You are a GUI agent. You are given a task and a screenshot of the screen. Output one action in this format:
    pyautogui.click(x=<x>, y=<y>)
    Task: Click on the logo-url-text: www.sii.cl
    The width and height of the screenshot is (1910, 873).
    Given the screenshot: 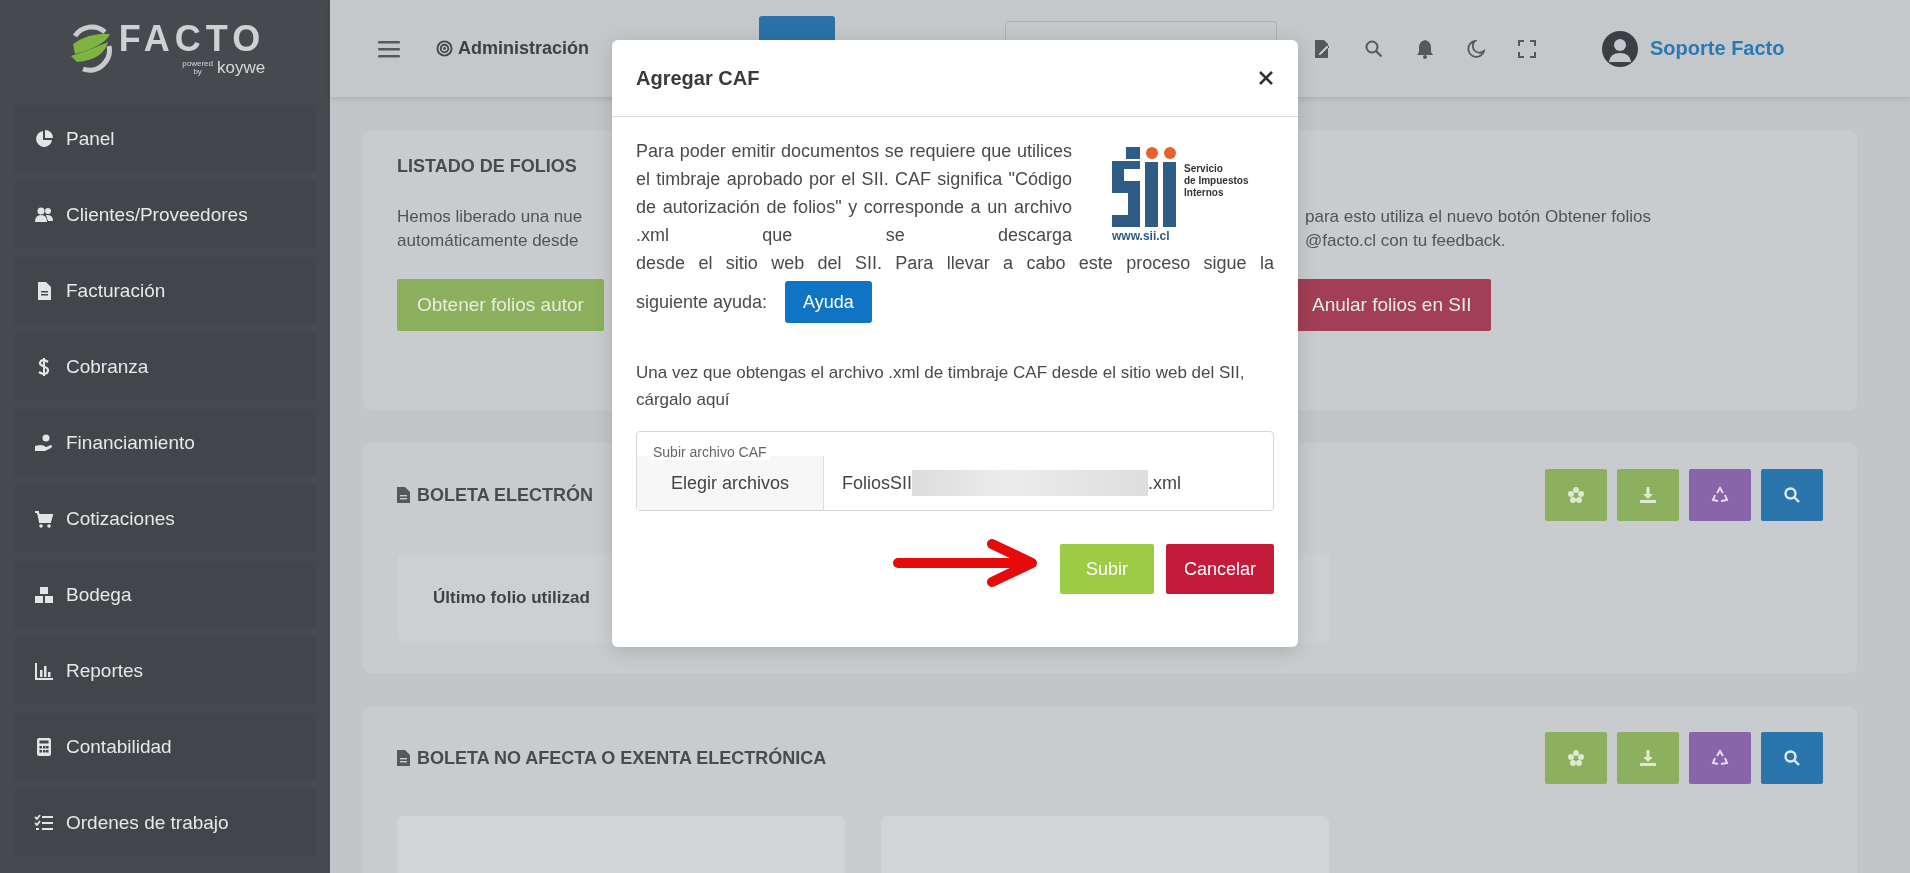 What is the action you would take?
    pyautogui.click(x=1141, y=236)
    